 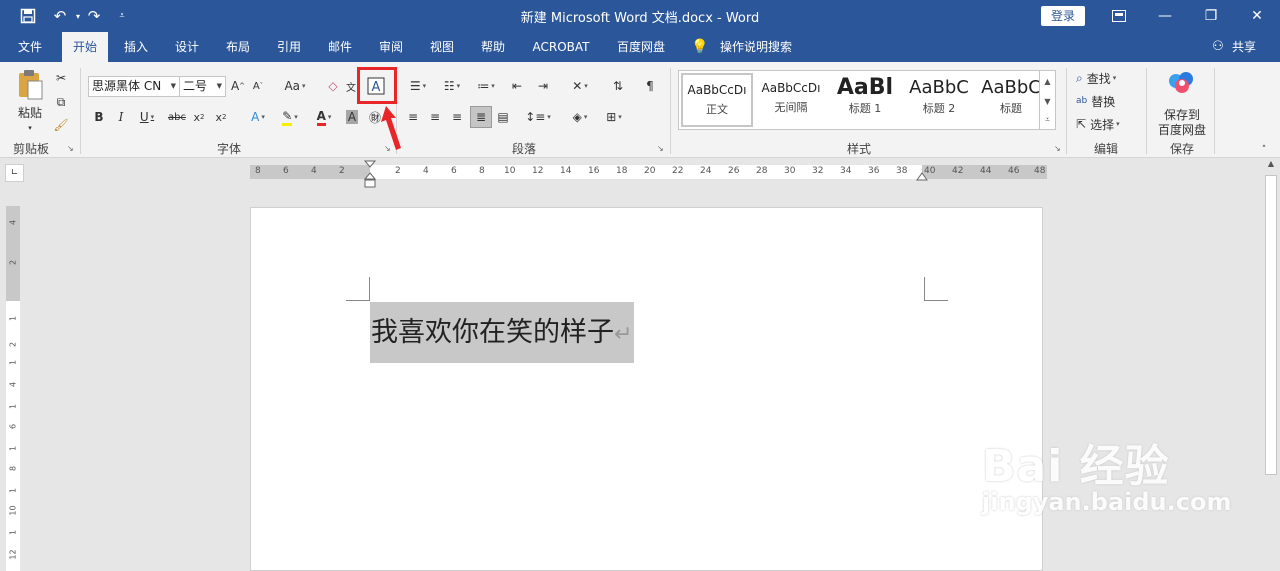 I want to click on cut-icon: ✂, so click(x=61, y=78).